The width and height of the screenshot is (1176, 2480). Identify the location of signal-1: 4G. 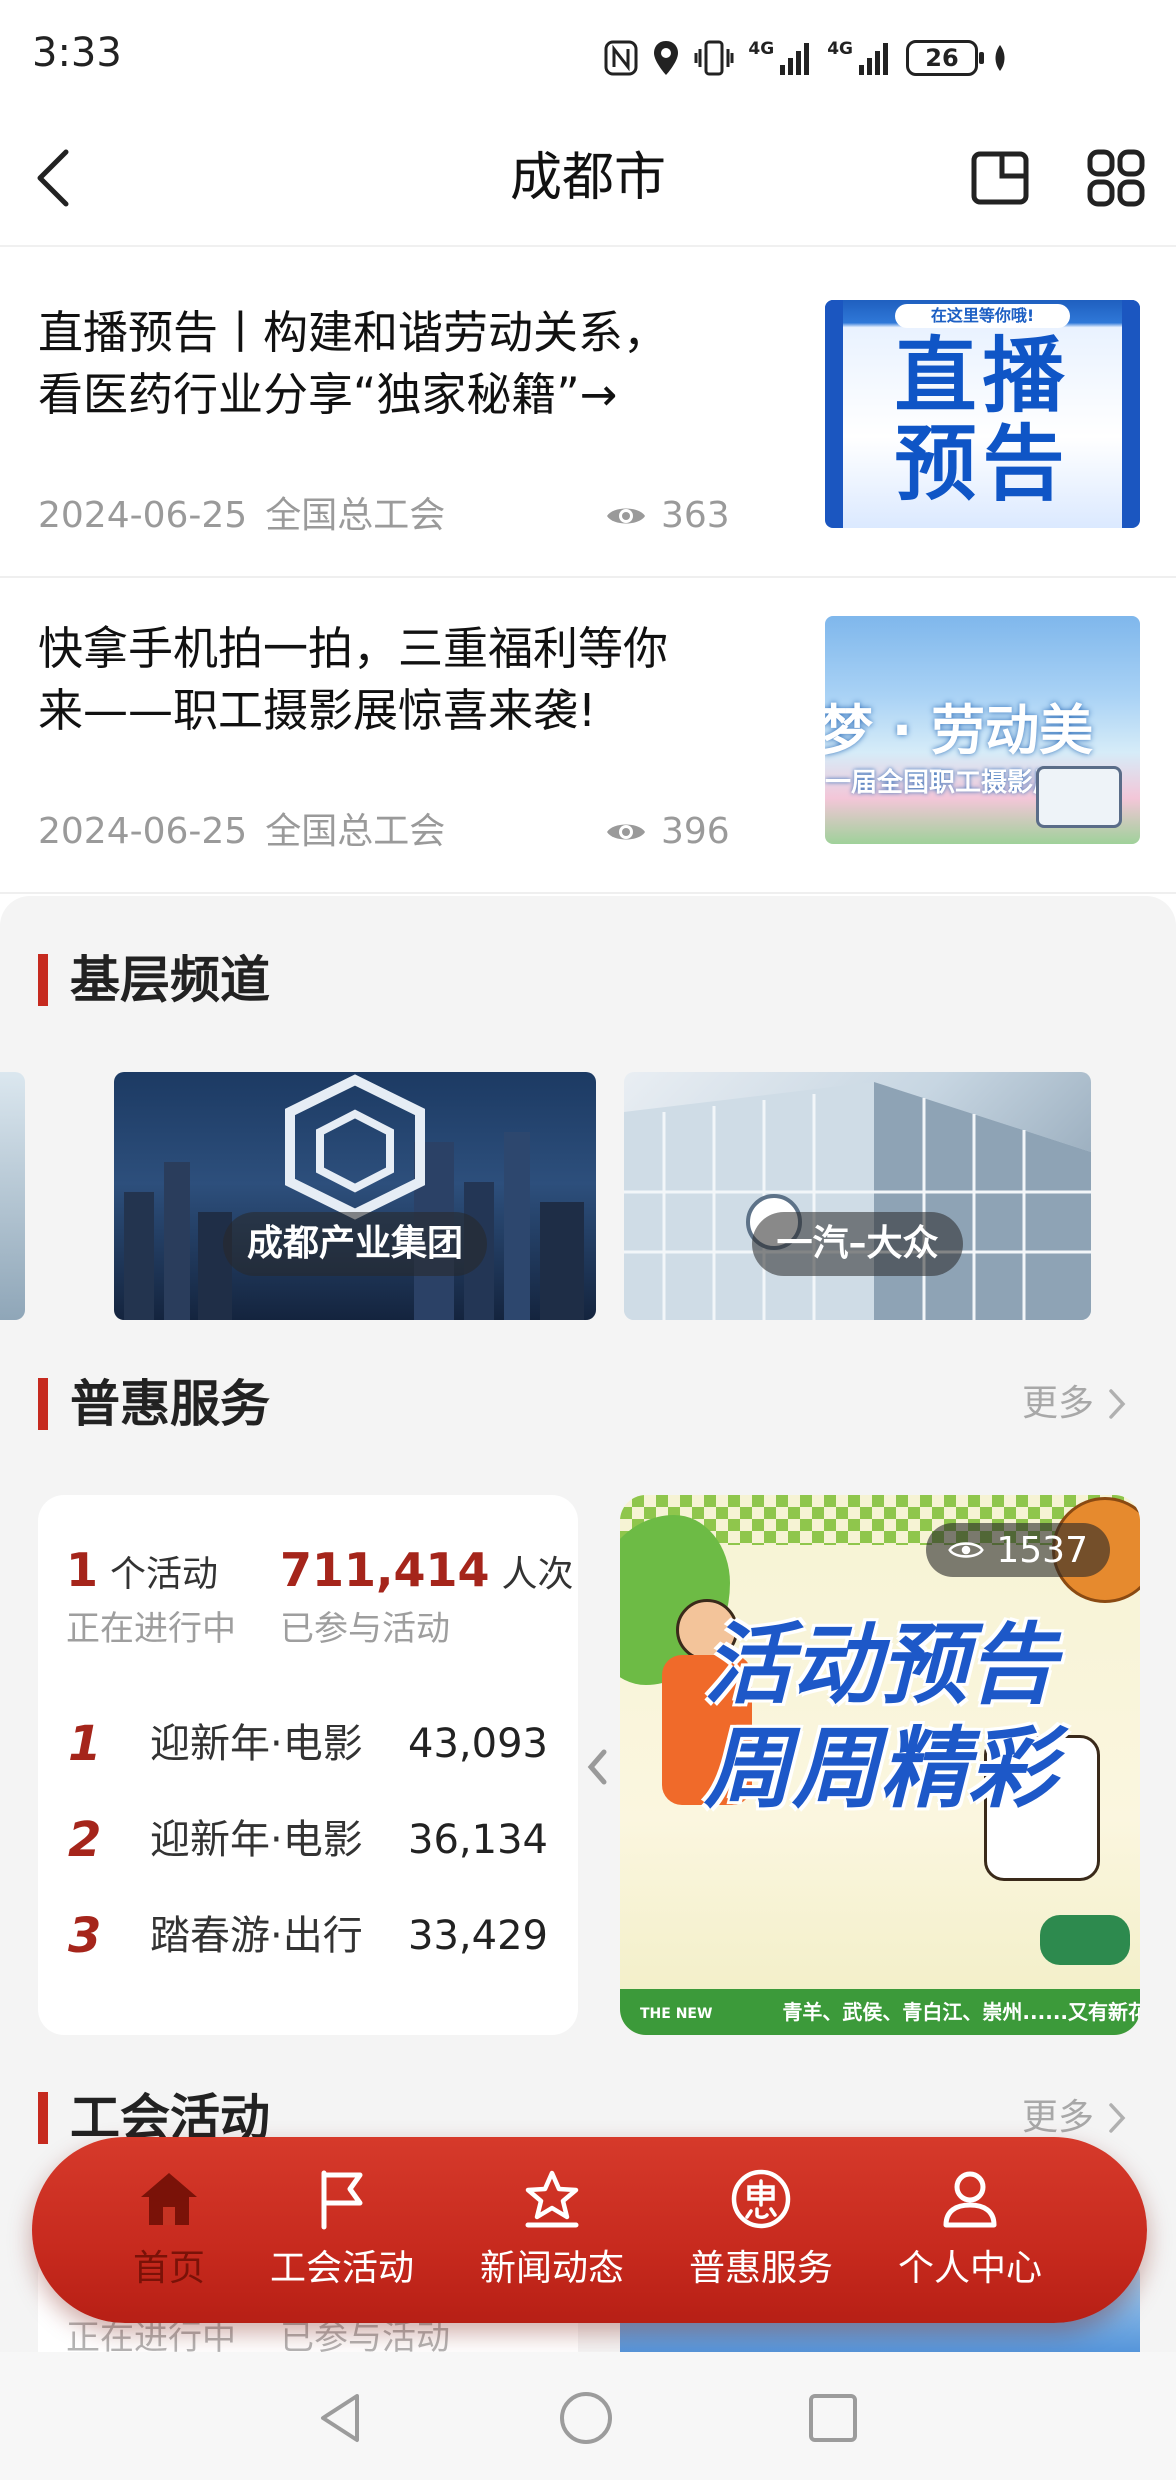
(780, 58).